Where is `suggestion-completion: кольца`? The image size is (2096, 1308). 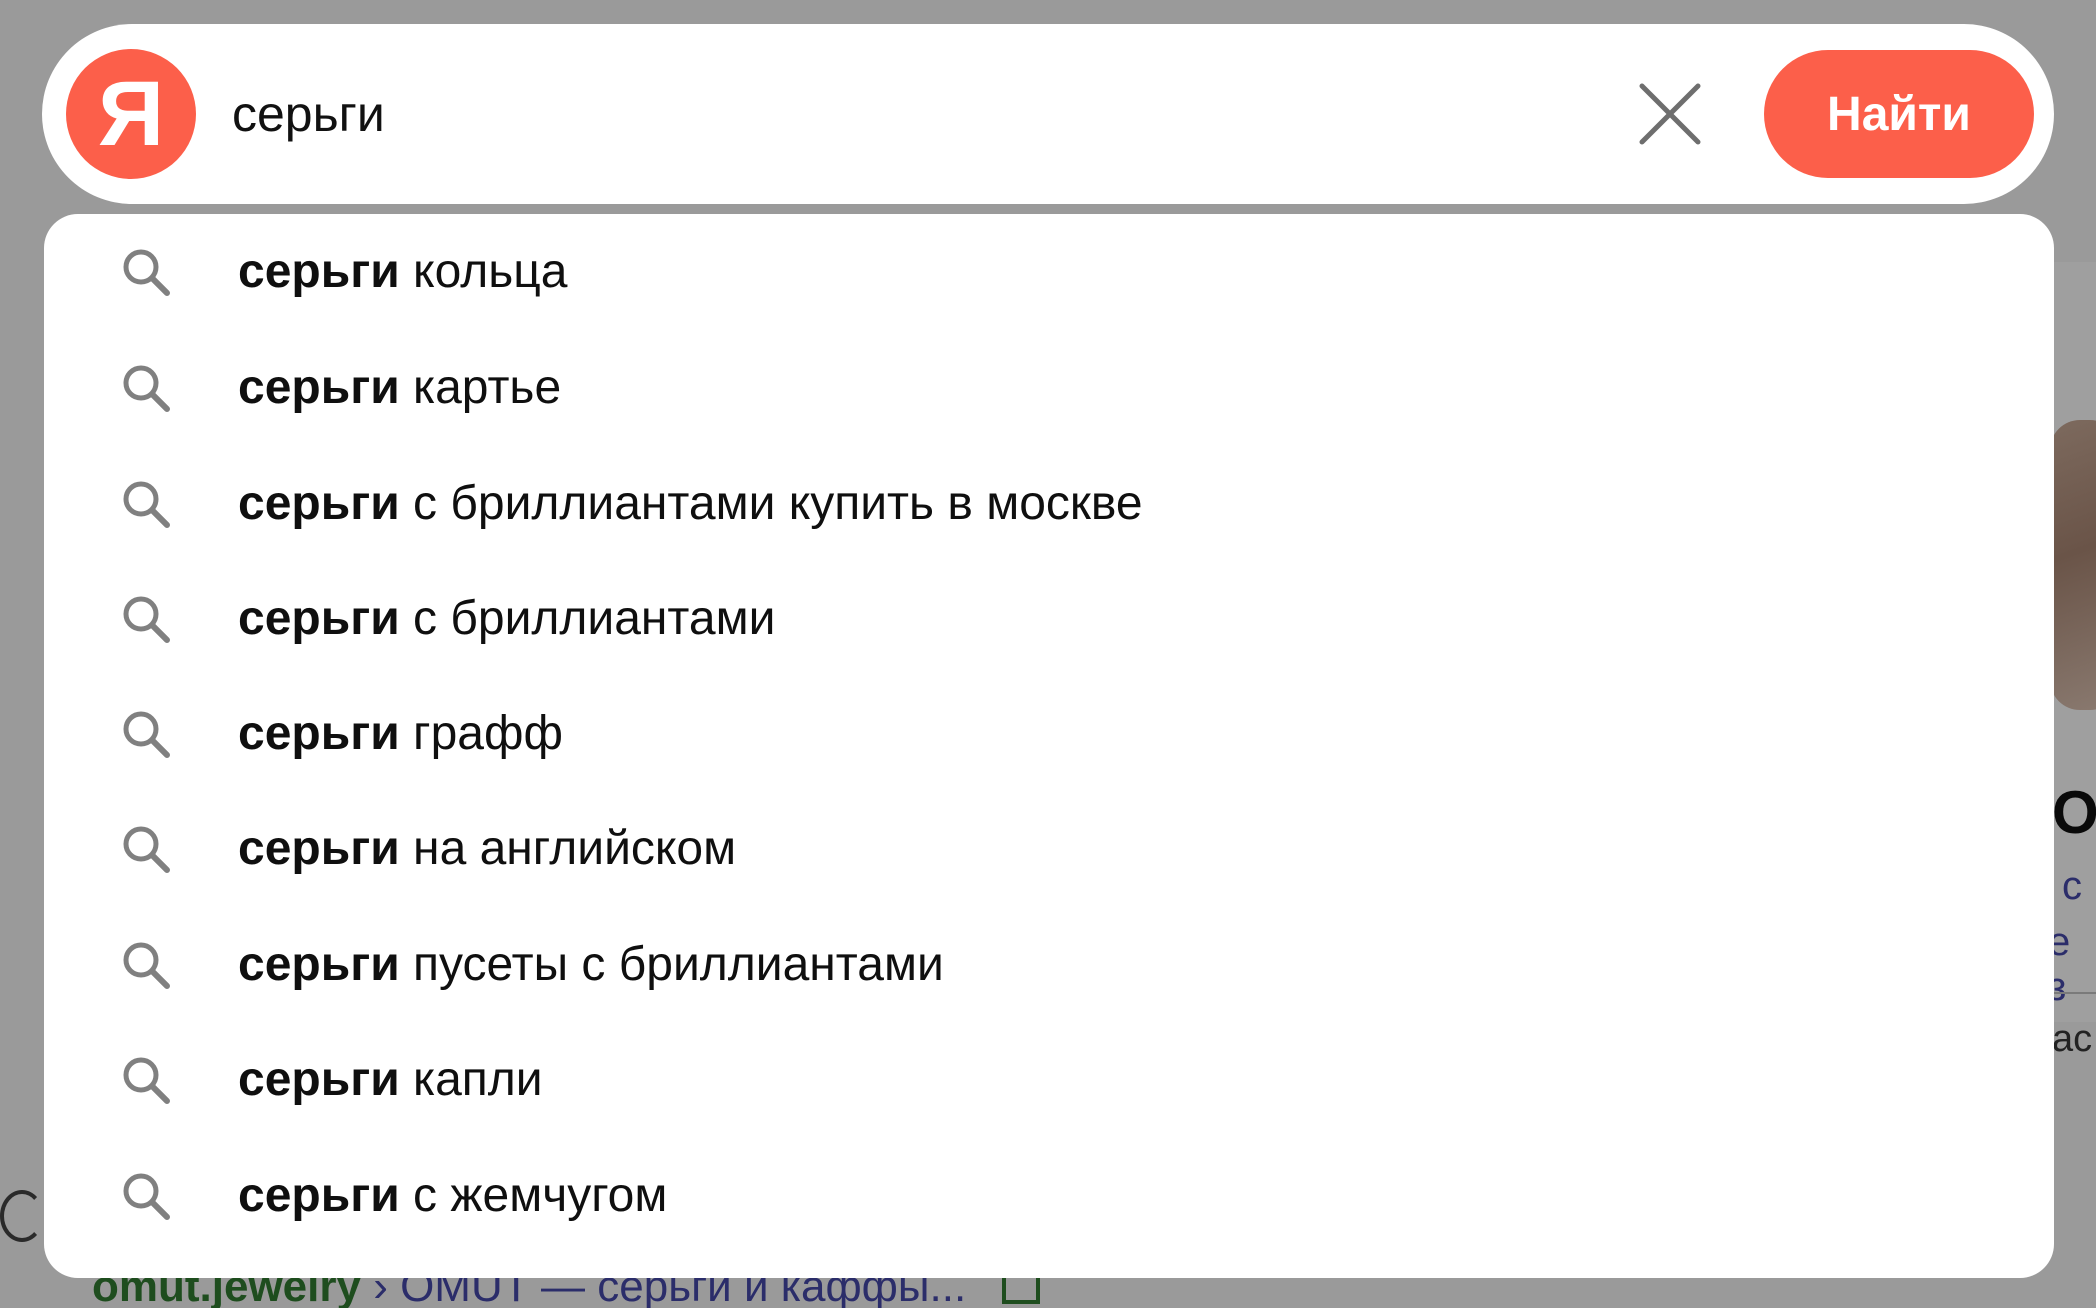
suggestion-completion: кольца is located at coordinates (483, 271).